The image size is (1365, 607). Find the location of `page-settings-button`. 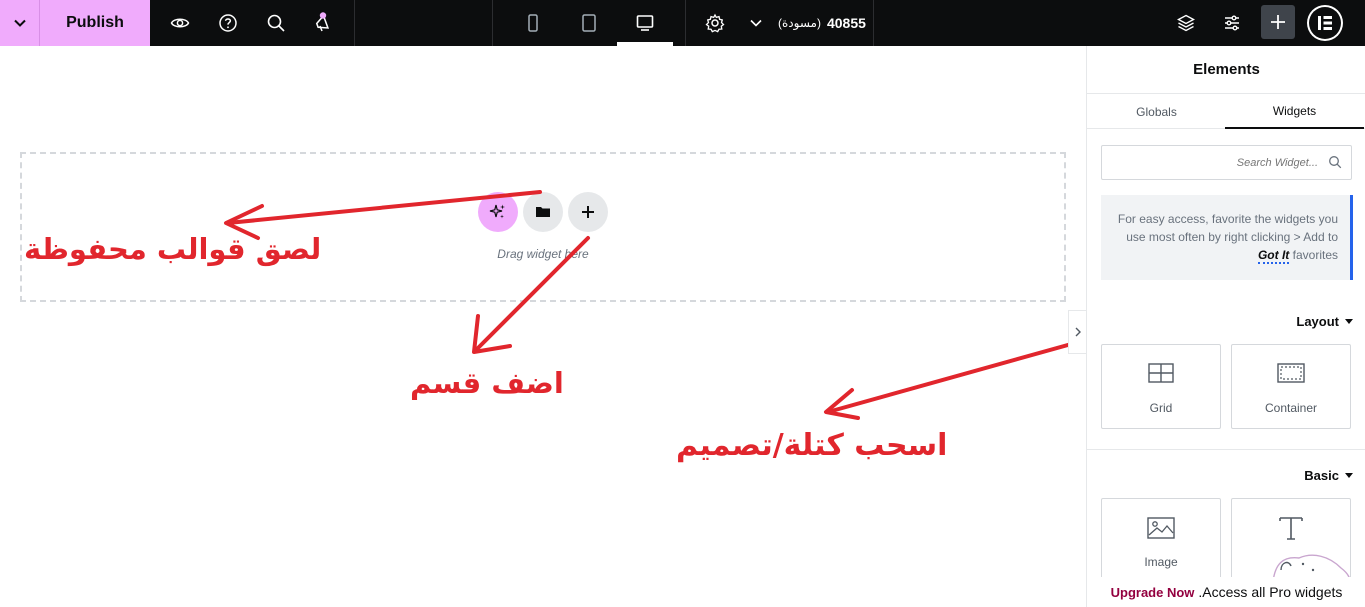

page-settings-button is located at coordinates (715, 23).